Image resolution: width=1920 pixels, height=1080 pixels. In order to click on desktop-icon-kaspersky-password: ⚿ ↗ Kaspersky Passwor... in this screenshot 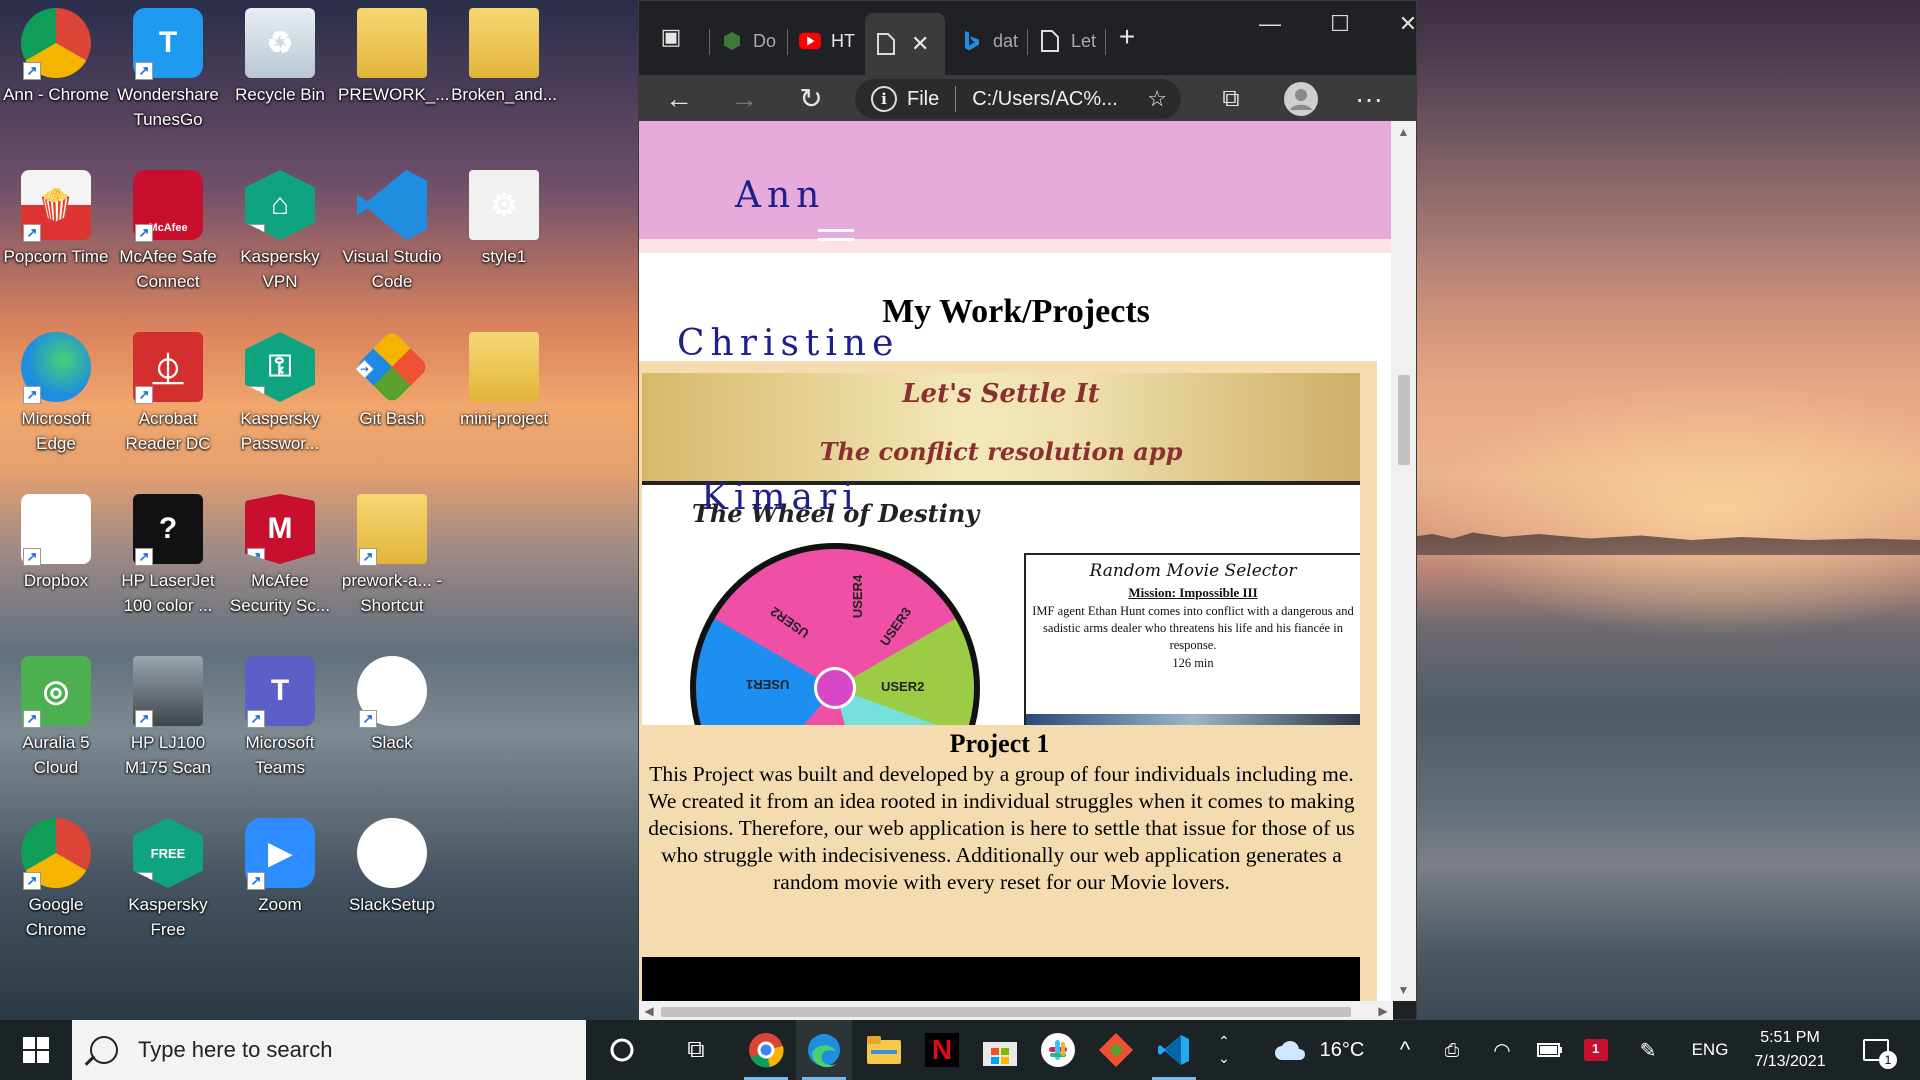, I will do `click(280, 396)`.